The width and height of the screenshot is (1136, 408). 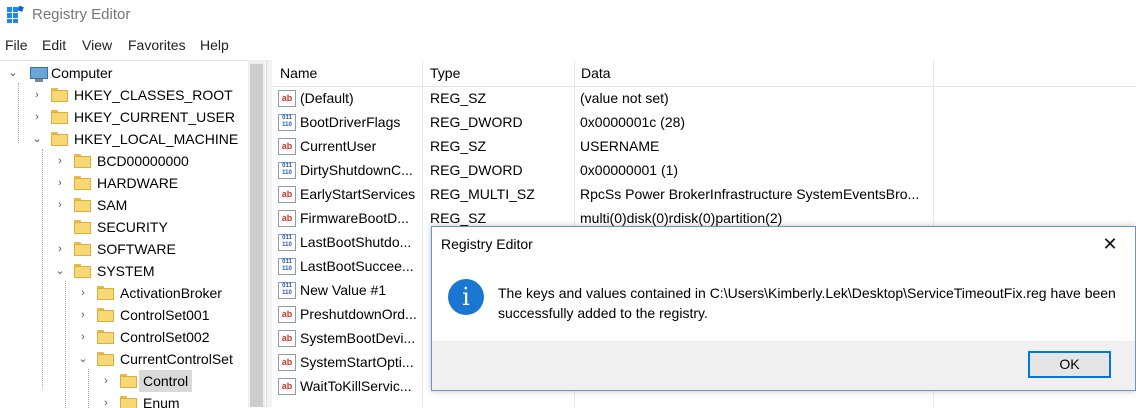 I want to click on column-header-data: Data, so click(x=596, y=73).